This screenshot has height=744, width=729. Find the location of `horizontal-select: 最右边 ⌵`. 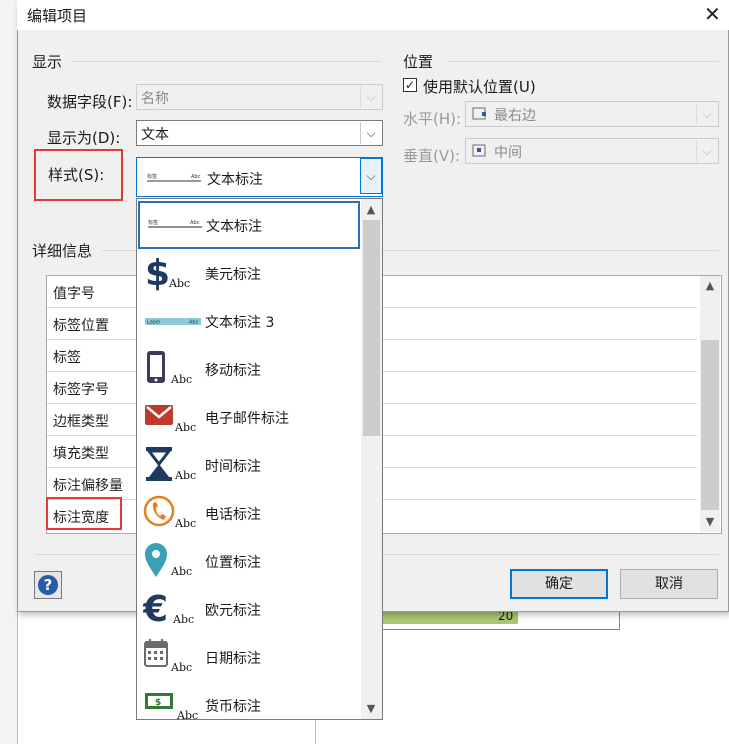

horizontal-select: 最右边 ⌵ is located at coordinates (592, 114).